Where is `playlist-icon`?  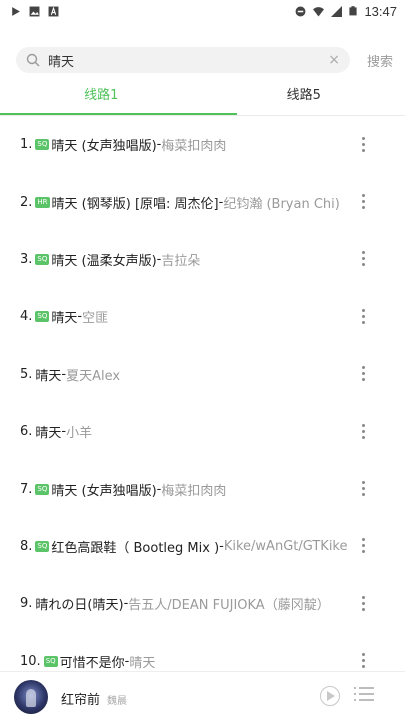 playlist-icon is located at coordinates (364, 696).